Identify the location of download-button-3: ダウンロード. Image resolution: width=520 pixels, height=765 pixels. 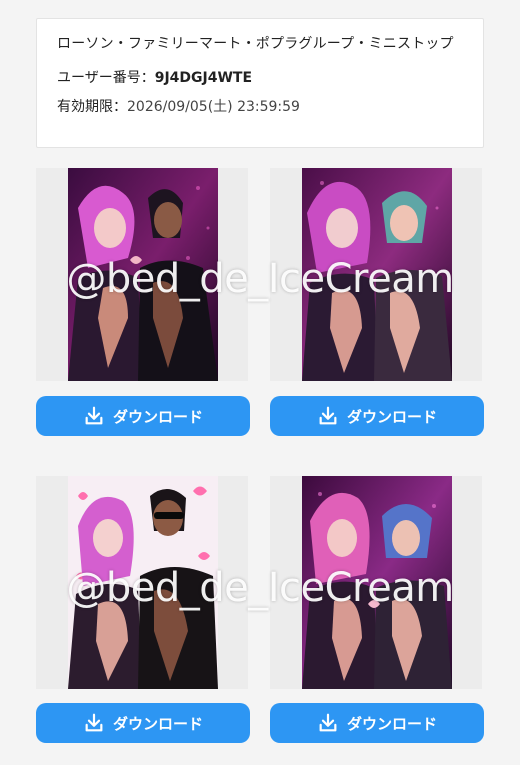
(143, 723).